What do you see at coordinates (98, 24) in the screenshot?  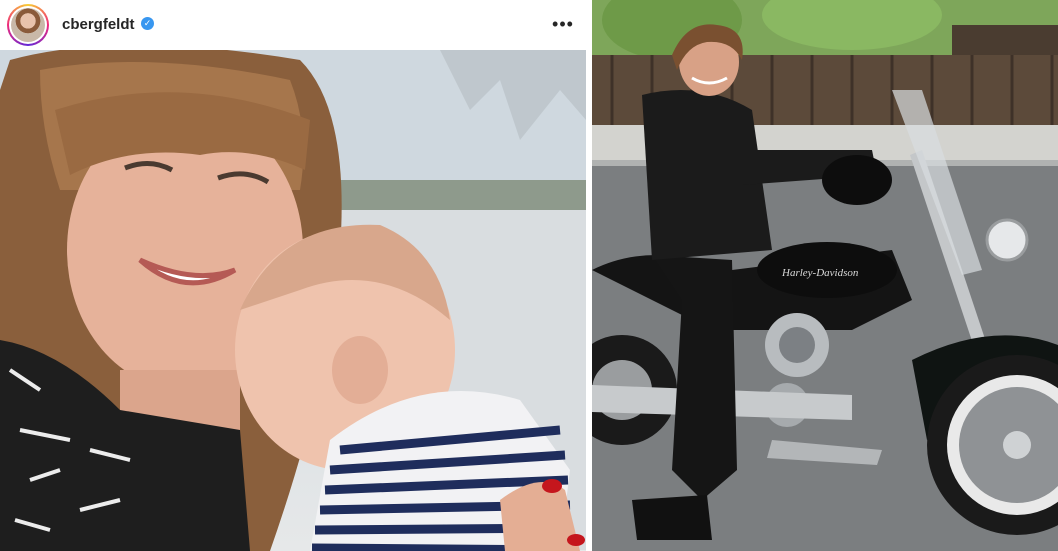 I see `post-username: cbergfeldt` at bounding box center [98, 24].